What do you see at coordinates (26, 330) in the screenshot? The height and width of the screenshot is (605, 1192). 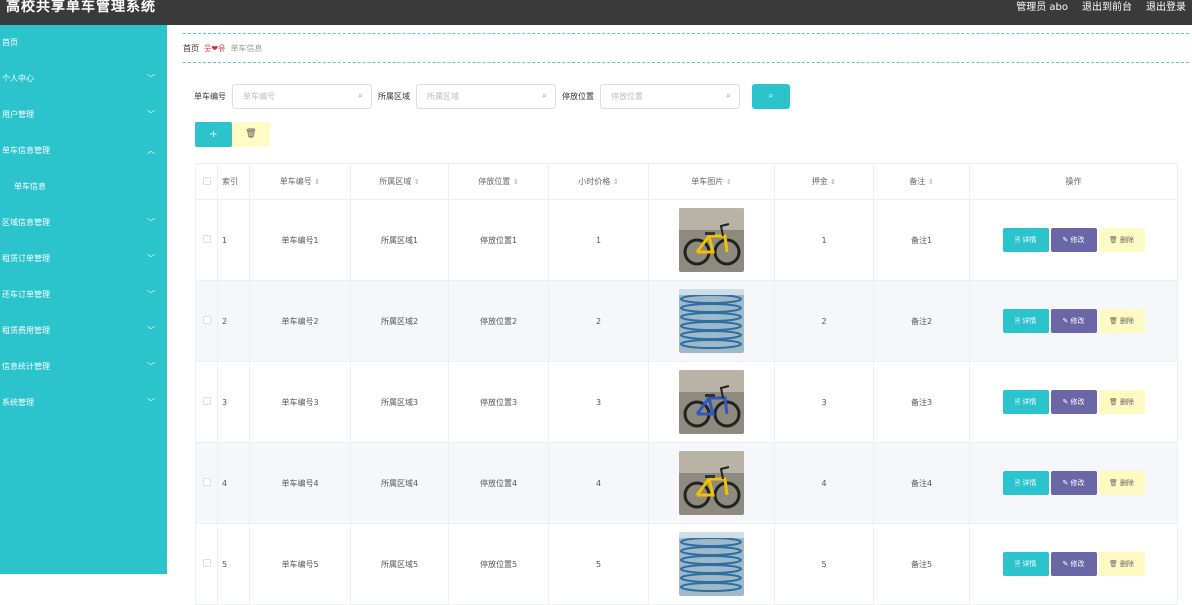 I see `sidebar-item-label: 租赁费用管理` at bounding box center [26, 330].